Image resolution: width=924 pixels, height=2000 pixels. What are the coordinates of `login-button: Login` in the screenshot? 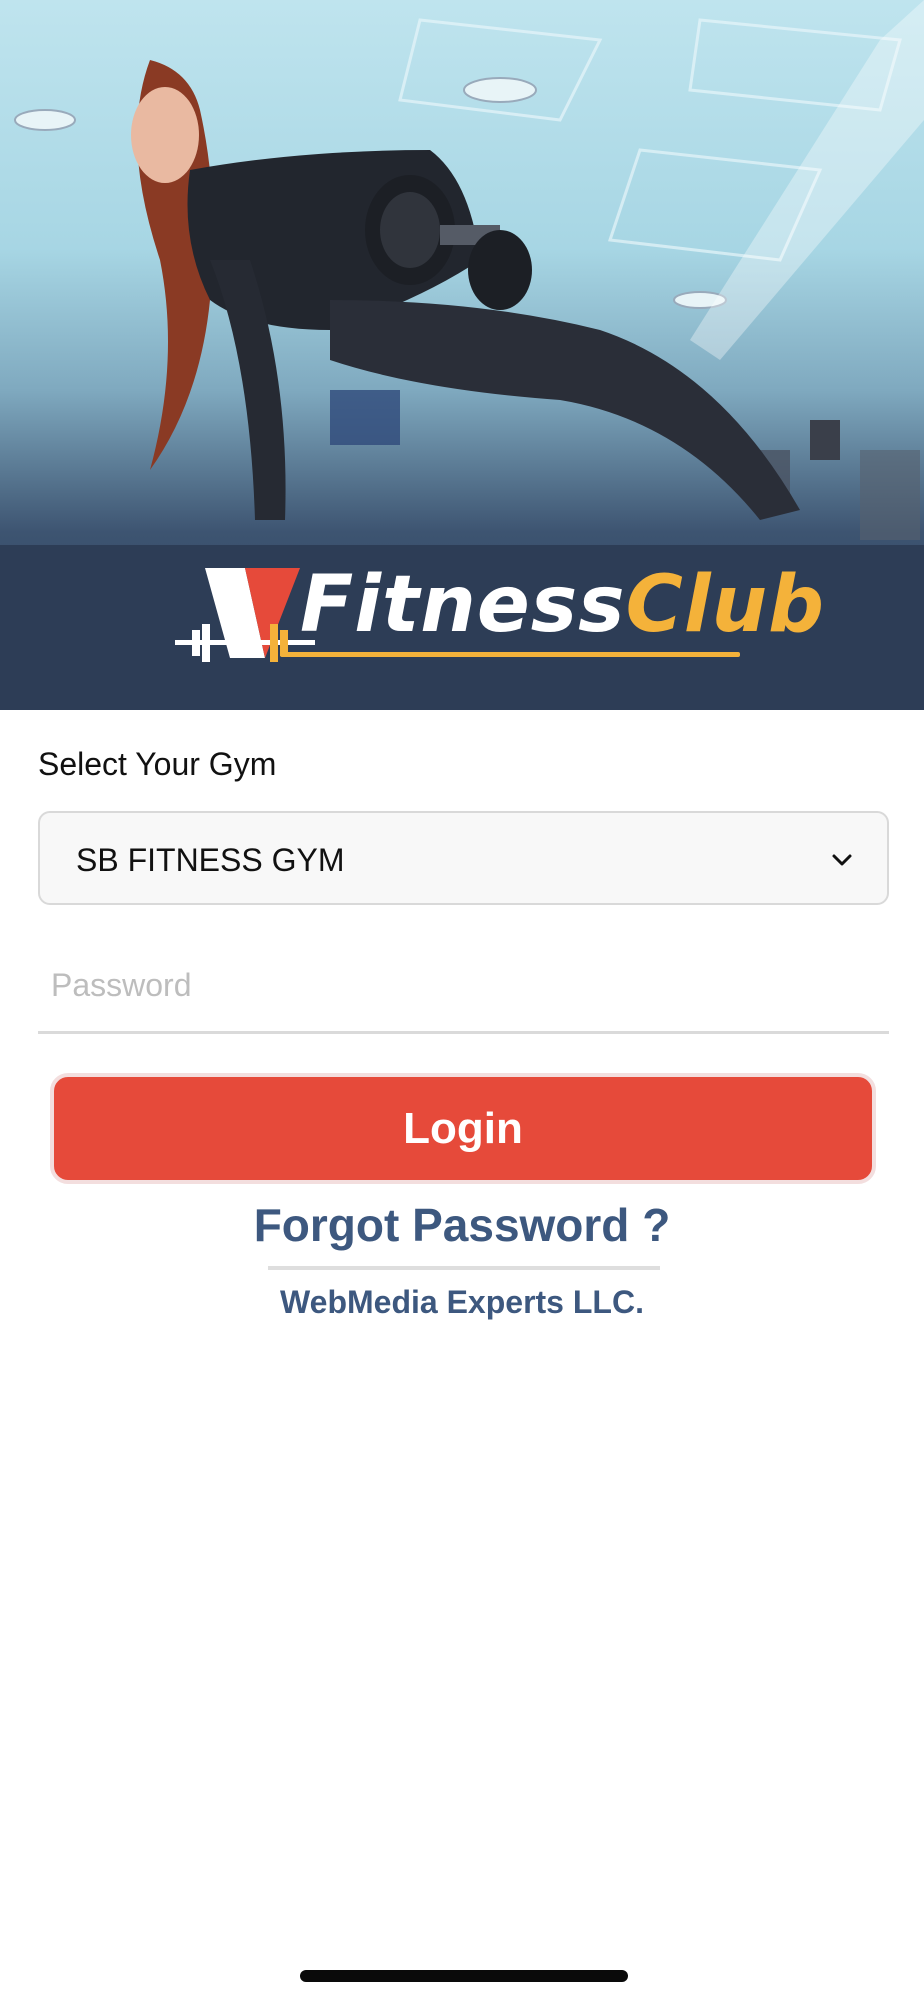 It's located at (463, 1128).